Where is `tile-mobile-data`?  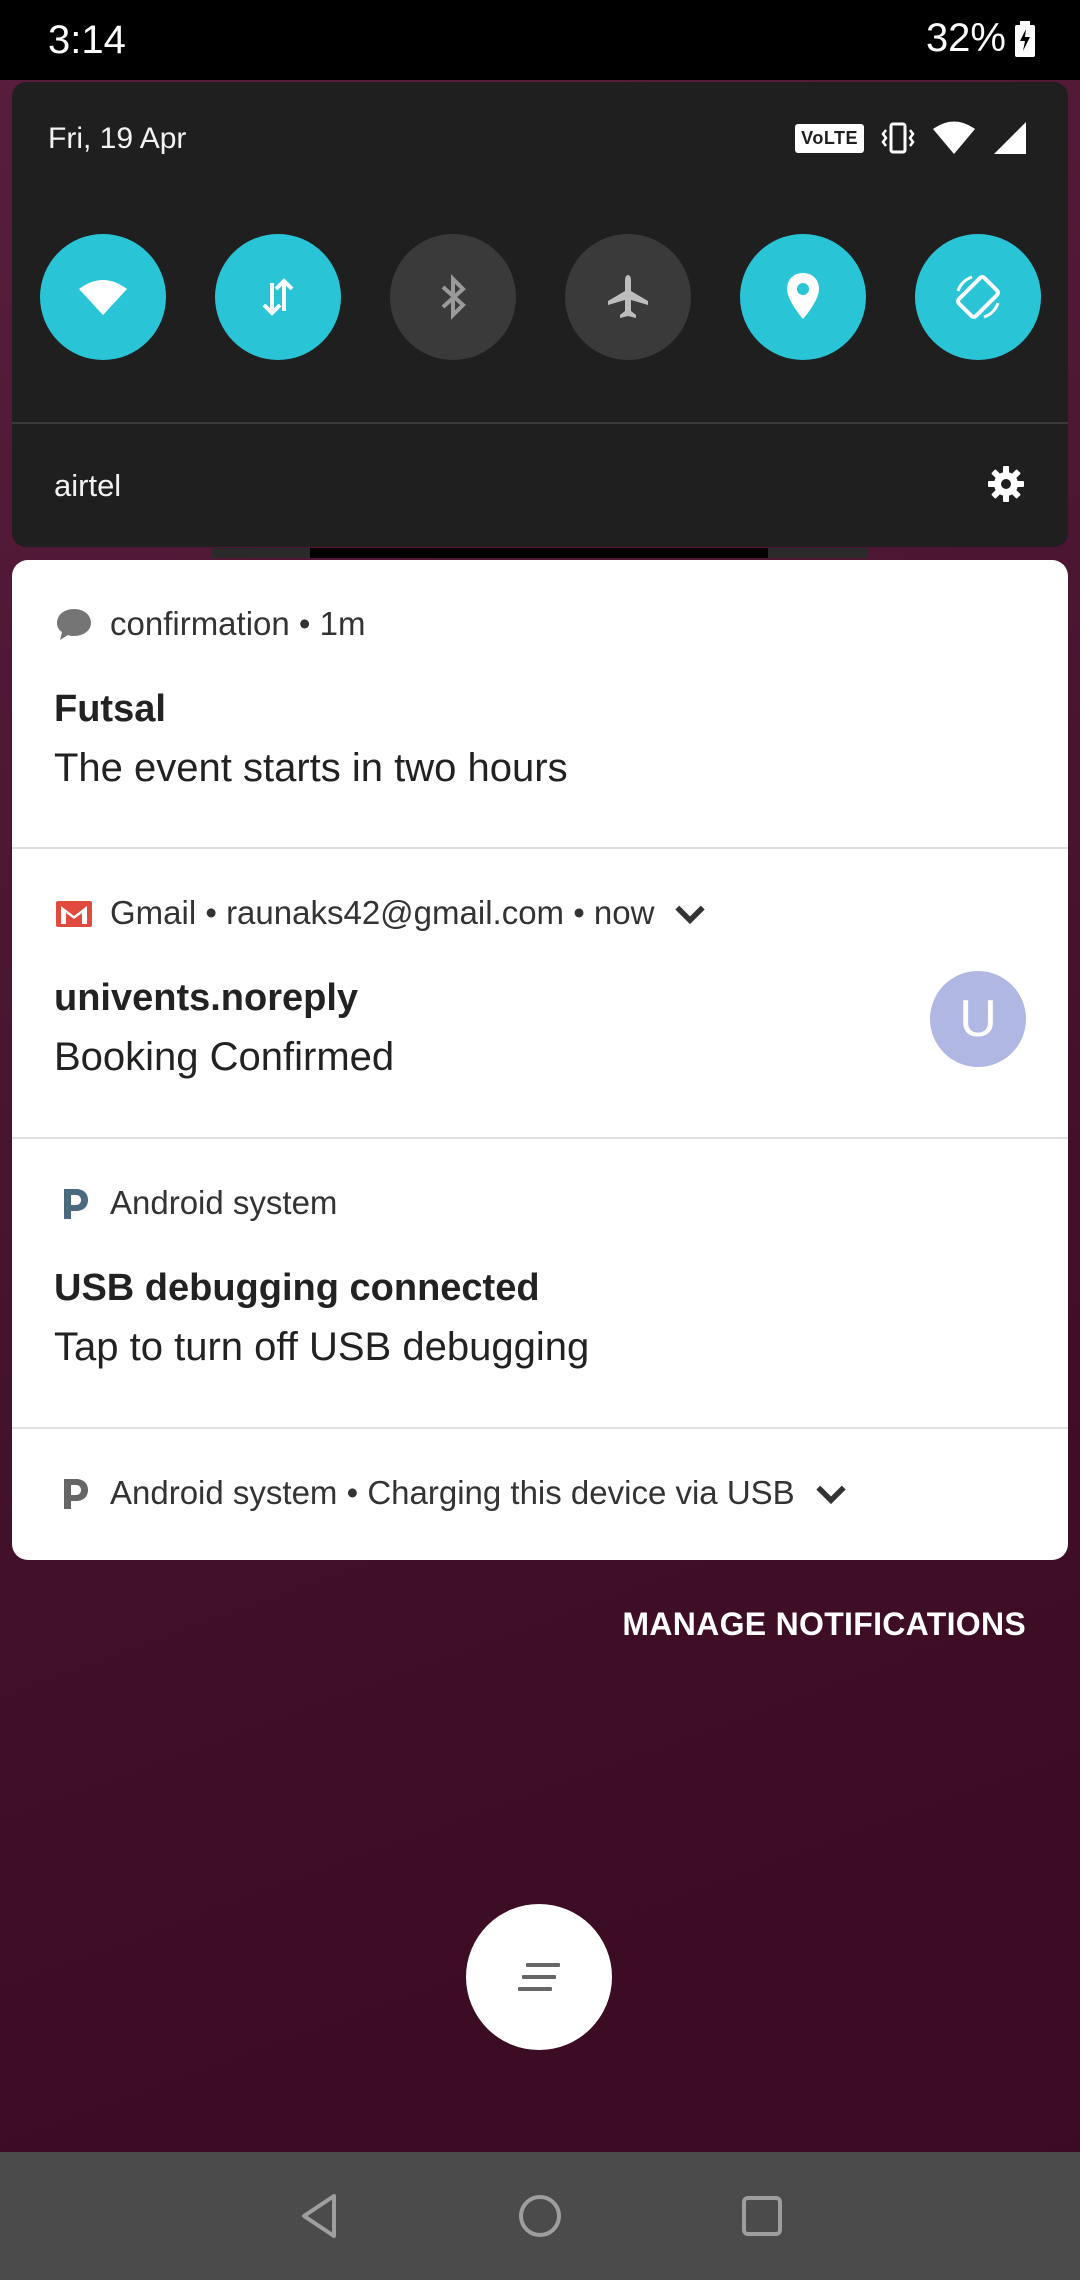
tile-mobile-data is located at coordinates (278, 297).